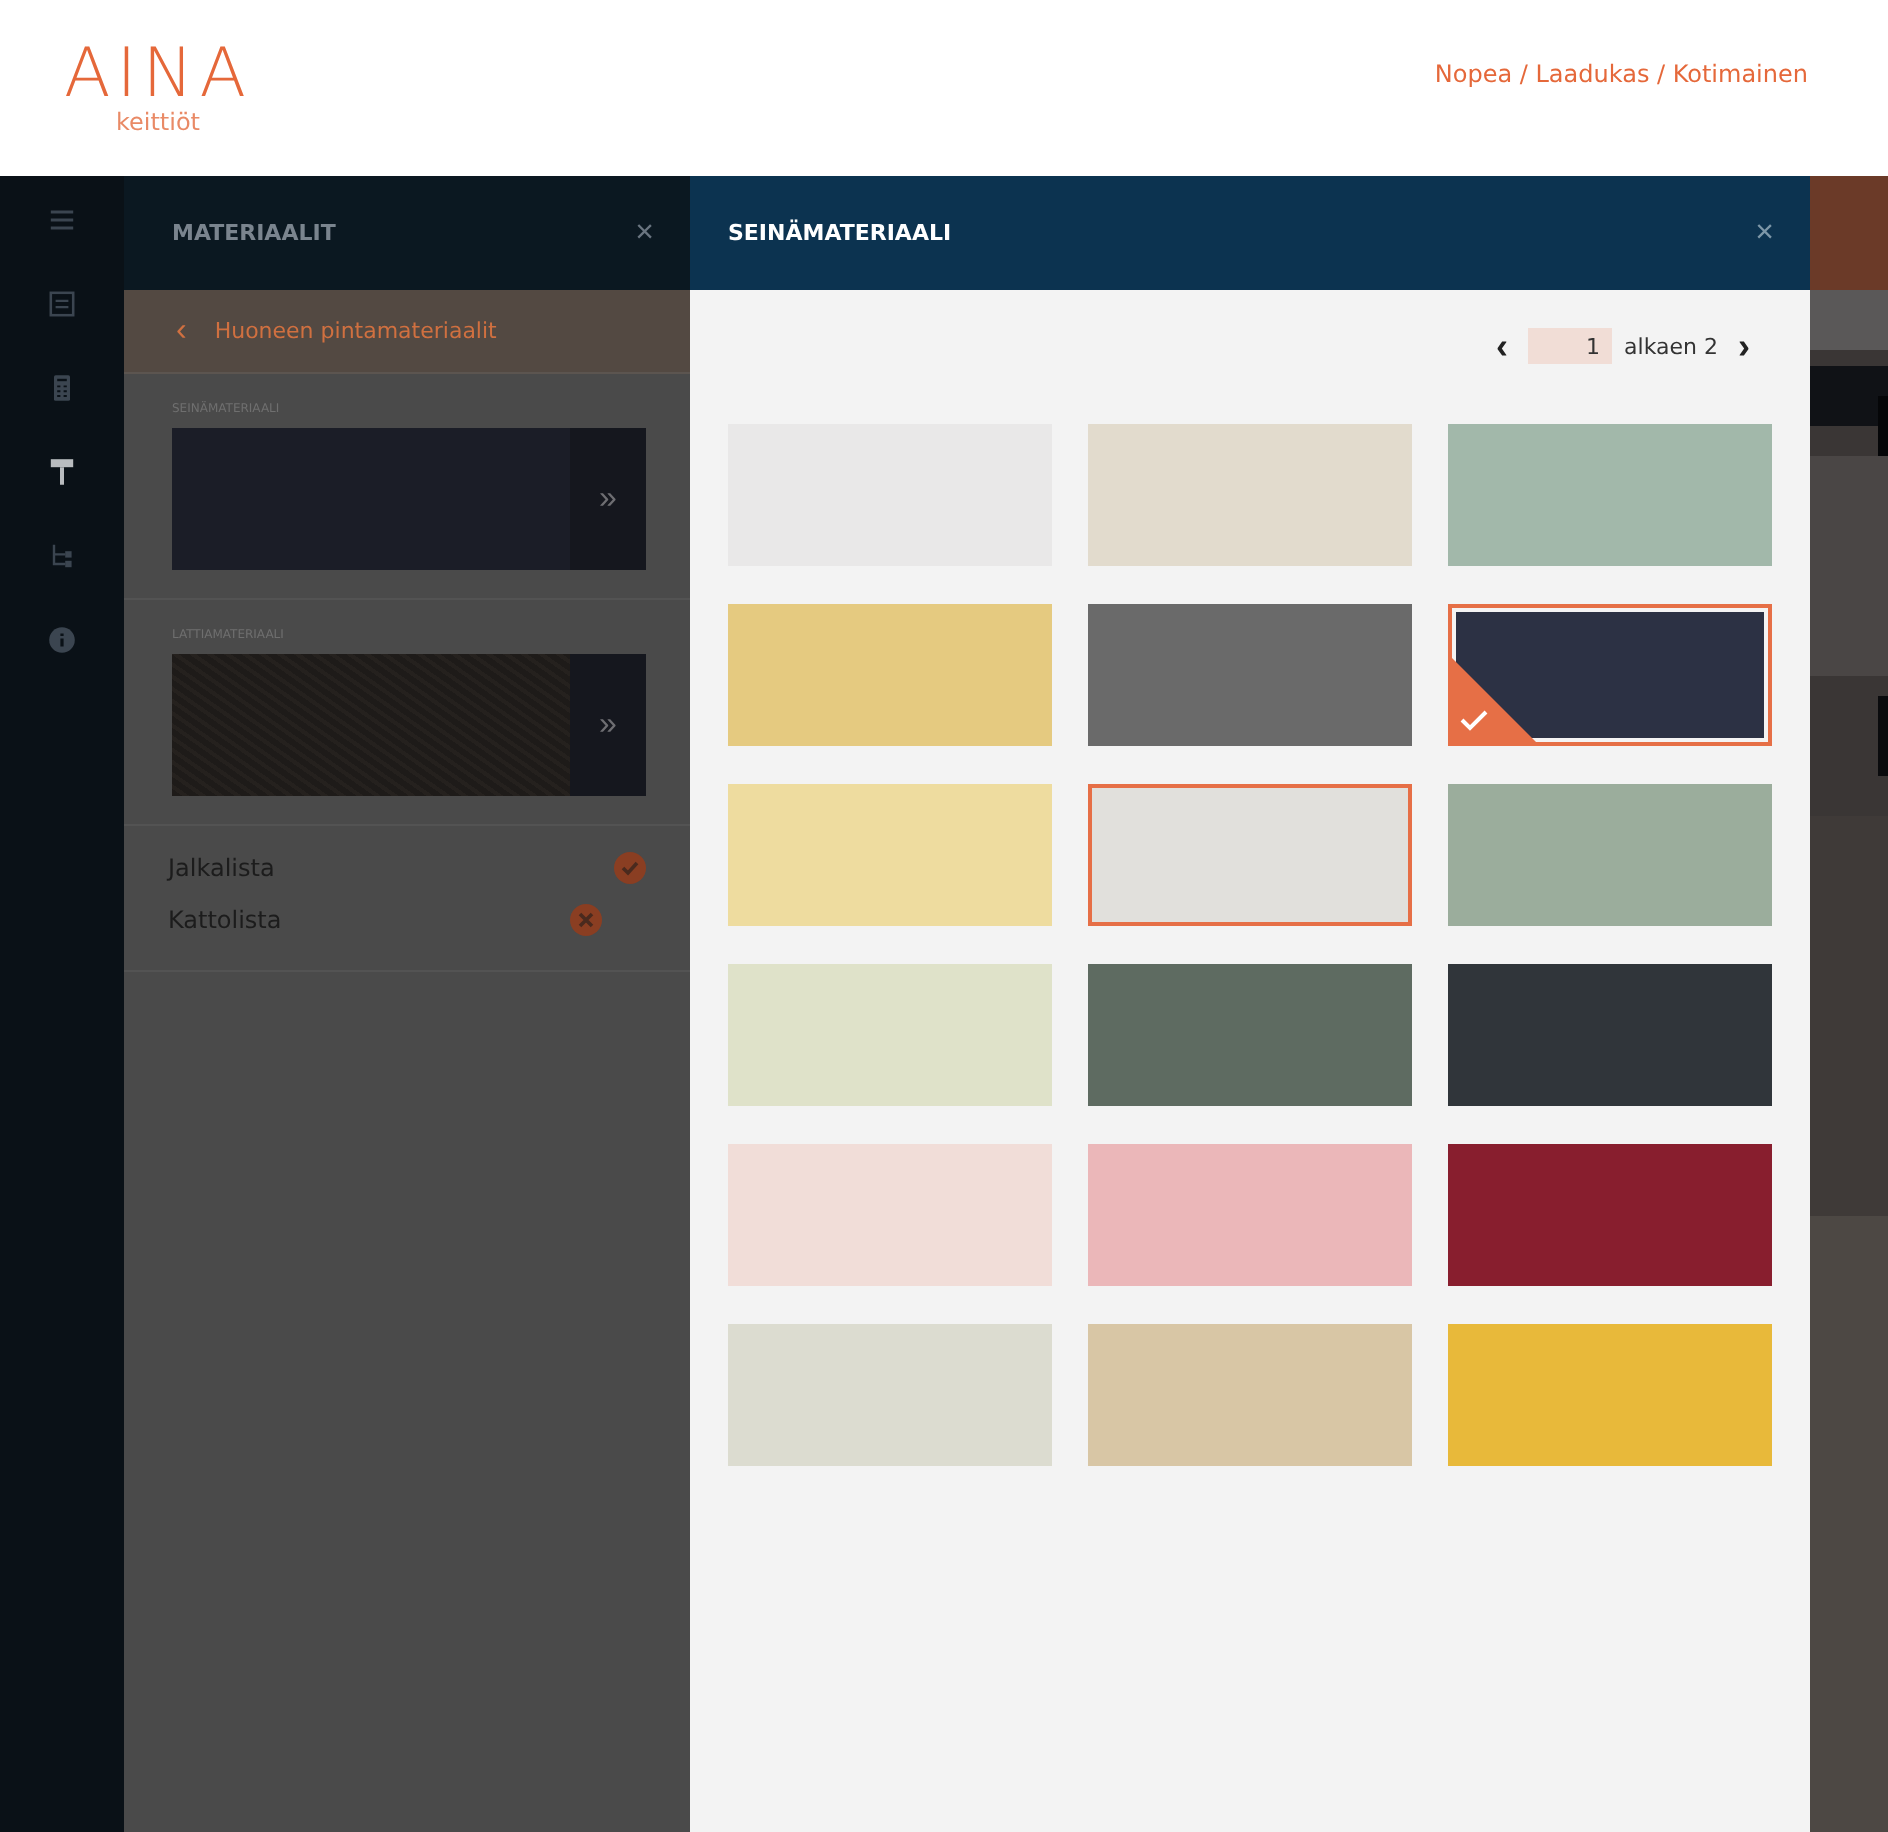  I want to click on panel-title: MATERIAALIT, so click(254, 233).